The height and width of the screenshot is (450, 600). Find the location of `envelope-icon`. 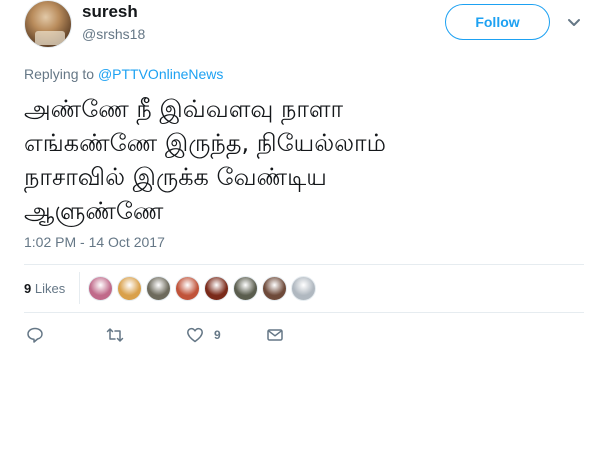

envelope-icon is located at coordinates (275, 335).